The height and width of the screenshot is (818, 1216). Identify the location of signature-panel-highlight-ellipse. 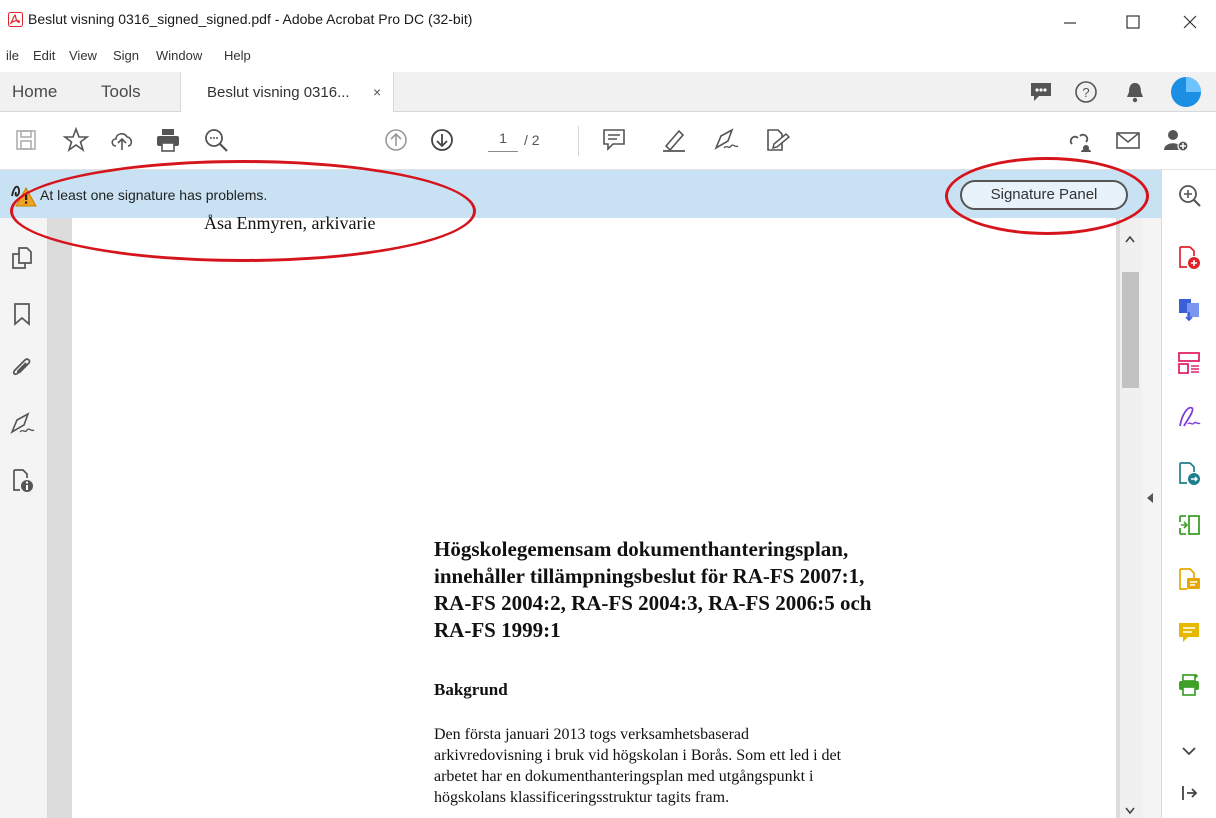
(1047, 196).